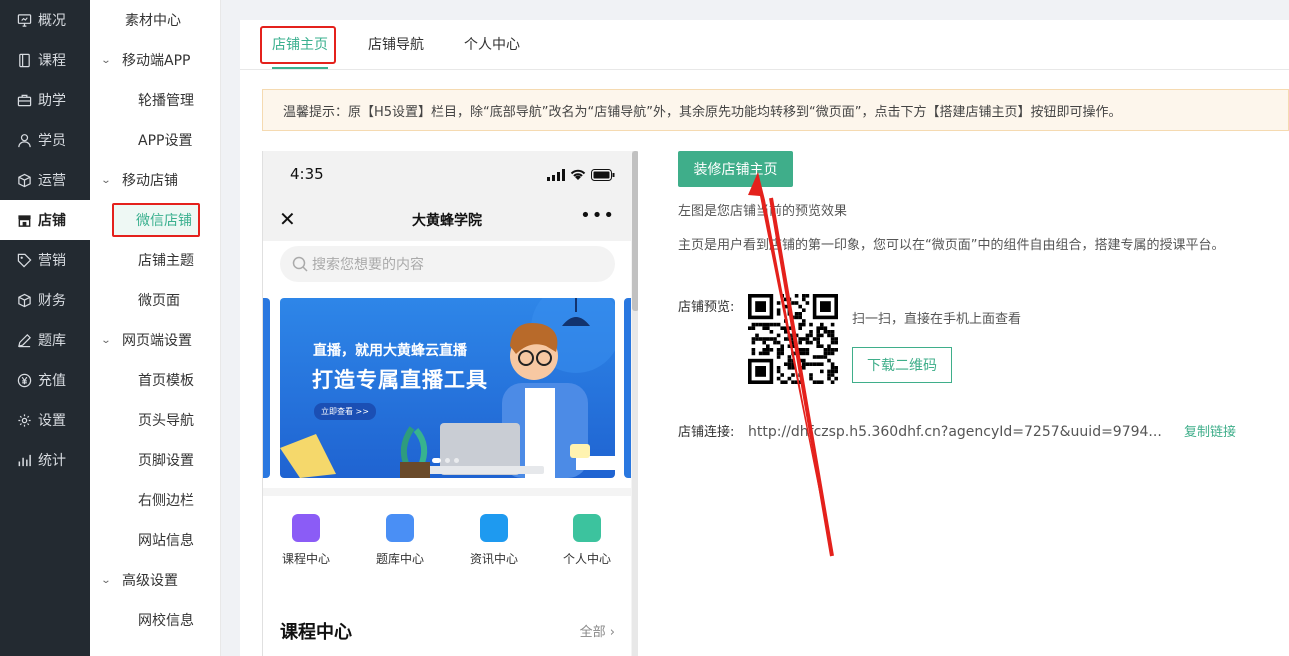 Image resolution: width=1289 pixels, height=656 pixels. I want to click on sidebar-item: APP设置, so click(155, 140).